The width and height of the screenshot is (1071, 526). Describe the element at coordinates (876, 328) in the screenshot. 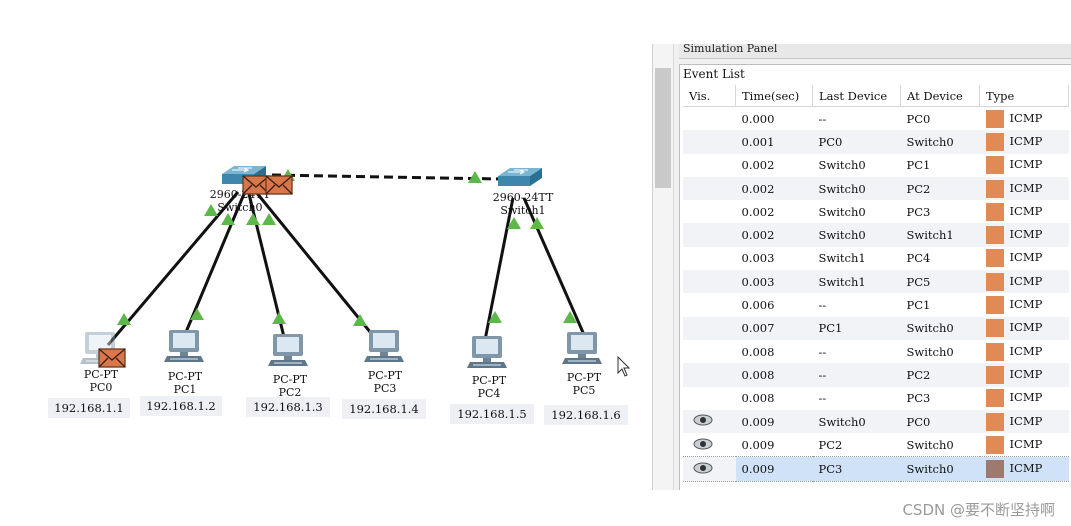

I see `event-row: 0.007 PC1 Switch0 ICMP` at that location.